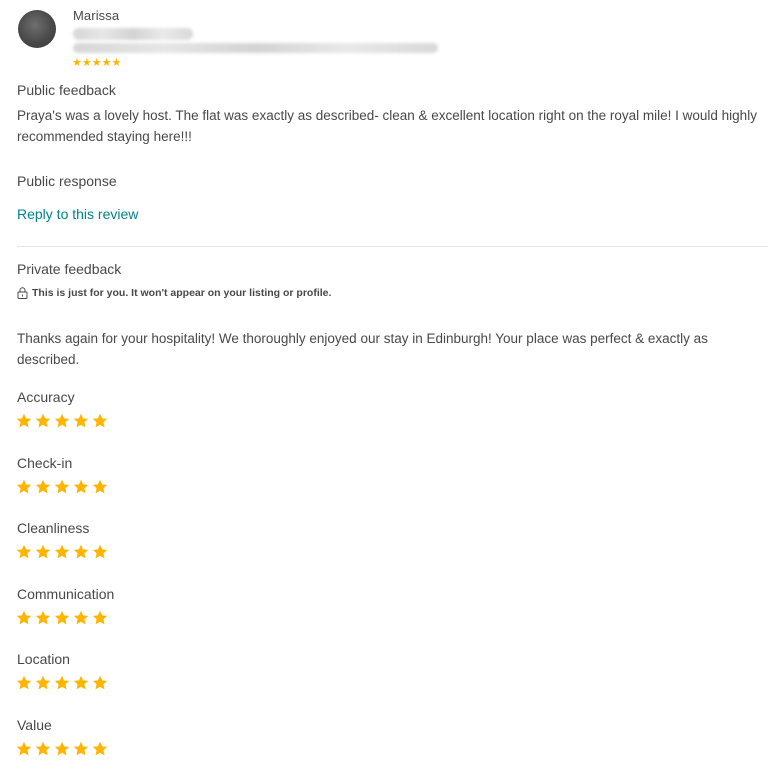 Image resolution: width=768 pixels, height=770 pixels. I want to click on rating-label-cleanliness: Cleanliness, so click(53, 528).